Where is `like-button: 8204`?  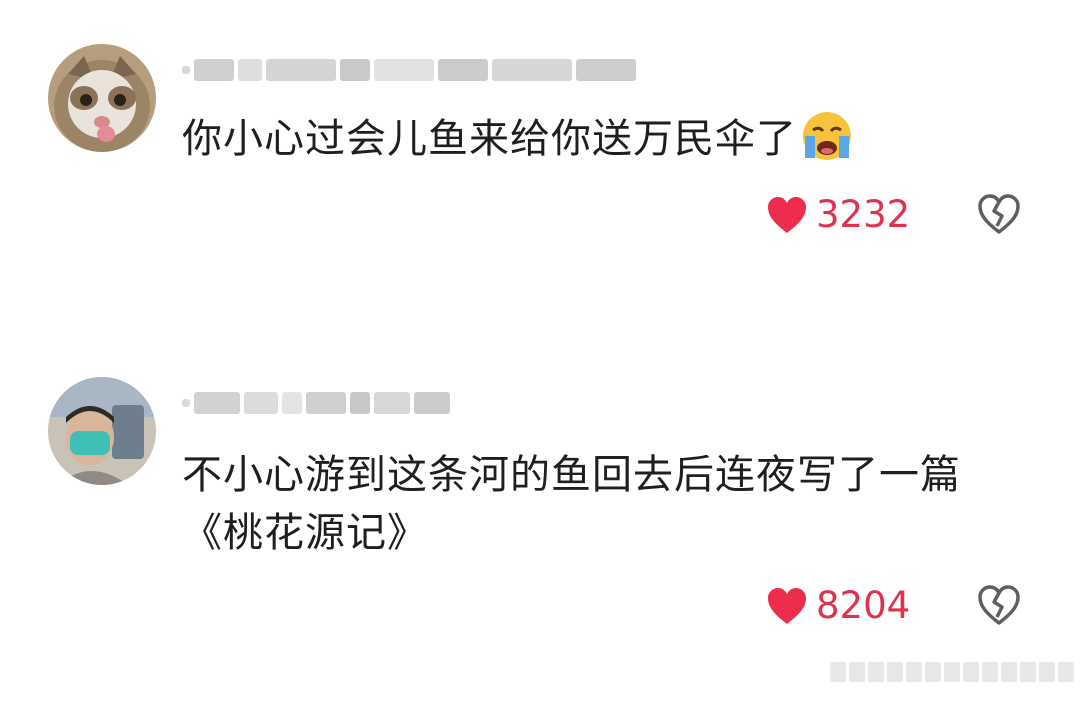 like-button: 8204 is located at coordinates (838, 605).